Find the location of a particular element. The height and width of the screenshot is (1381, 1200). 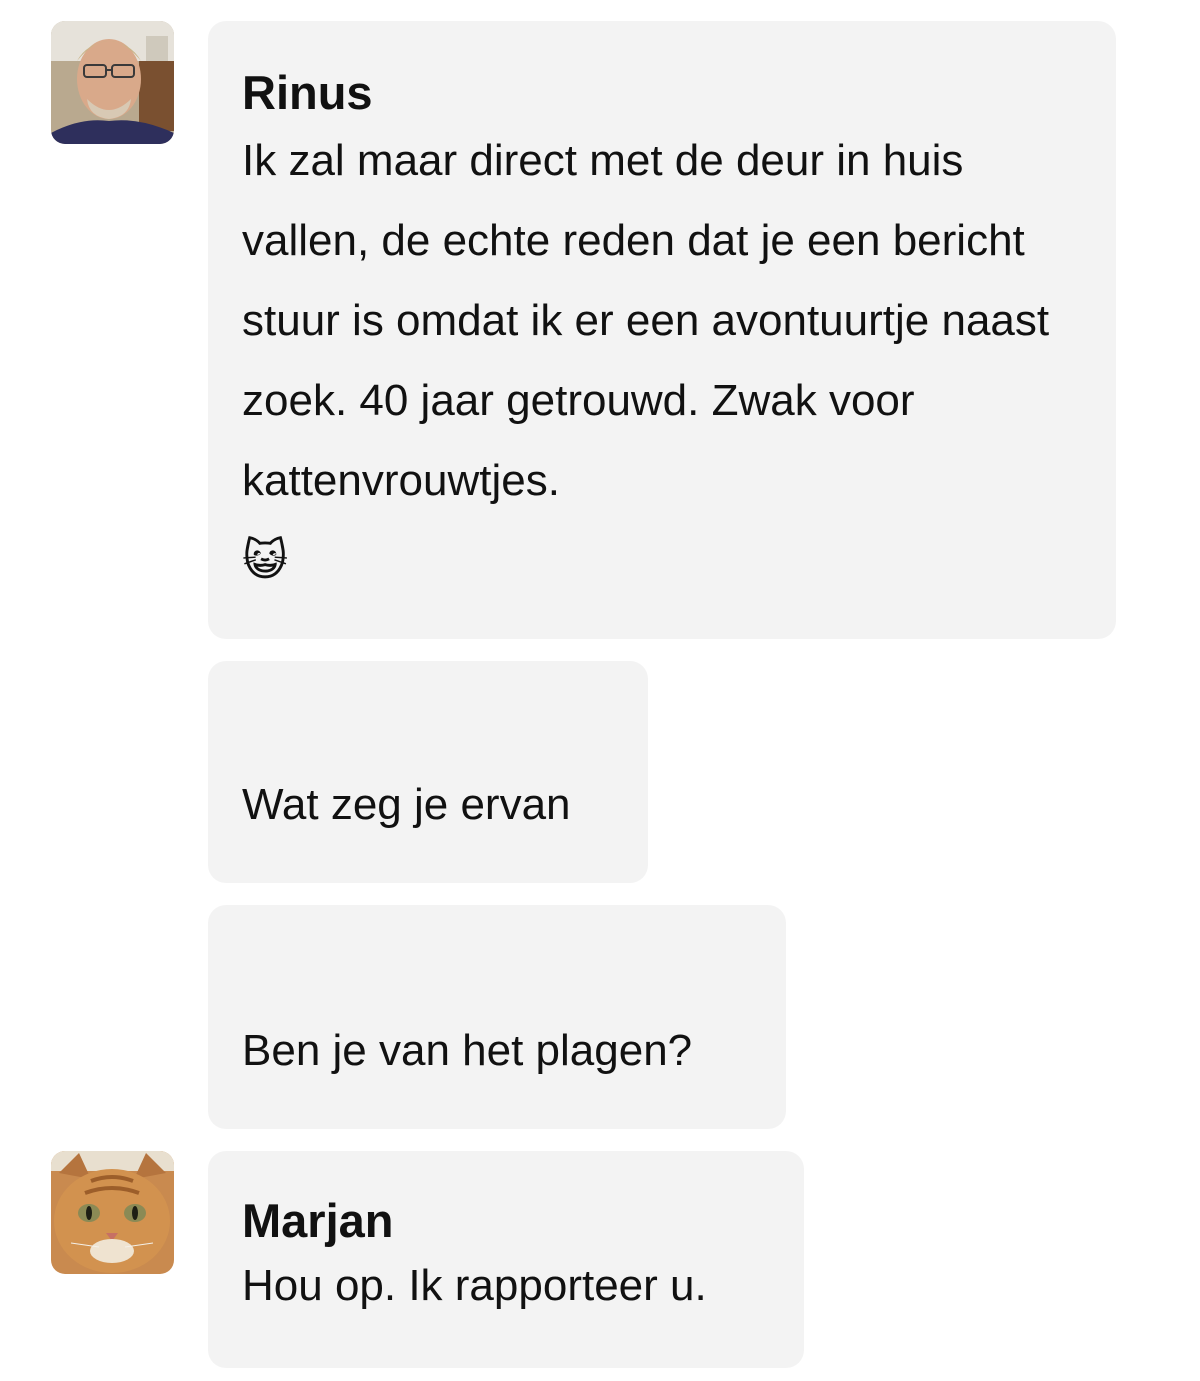

message-bubble-marjan: Marjan Hou op. Ik rapporteer u. is located at coordinates (506, 1259).